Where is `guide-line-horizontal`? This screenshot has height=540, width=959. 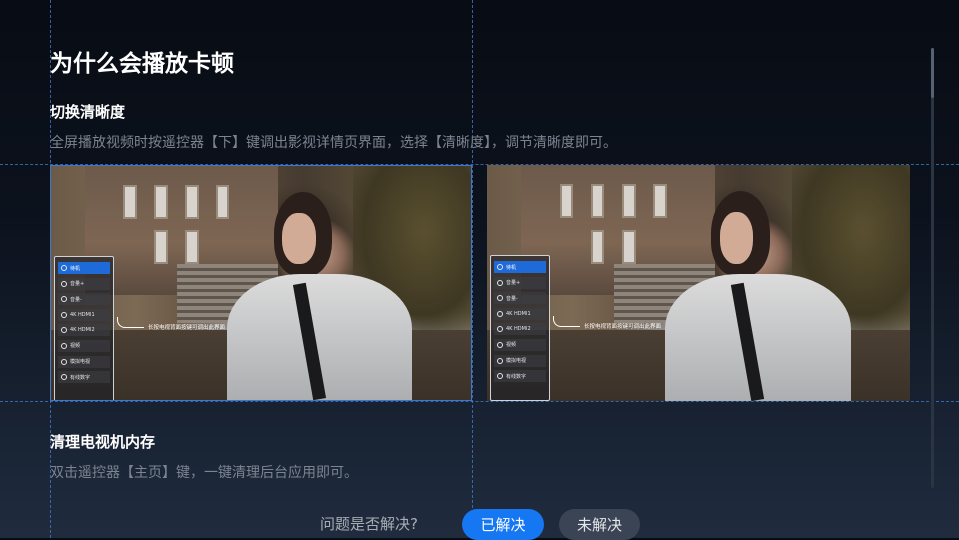
guide-line-horizontal is located at coordinates (479, 401).